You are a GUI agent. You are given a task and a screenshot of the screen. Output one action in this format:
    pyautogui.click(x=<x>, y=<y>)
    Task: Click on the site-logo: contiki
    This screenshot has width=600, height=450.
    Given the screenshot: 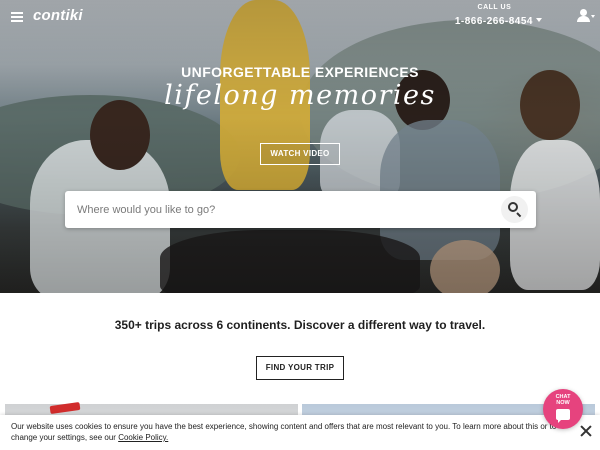 What is the action you would take?
    pyautogui.click(x=58, y=15)
    